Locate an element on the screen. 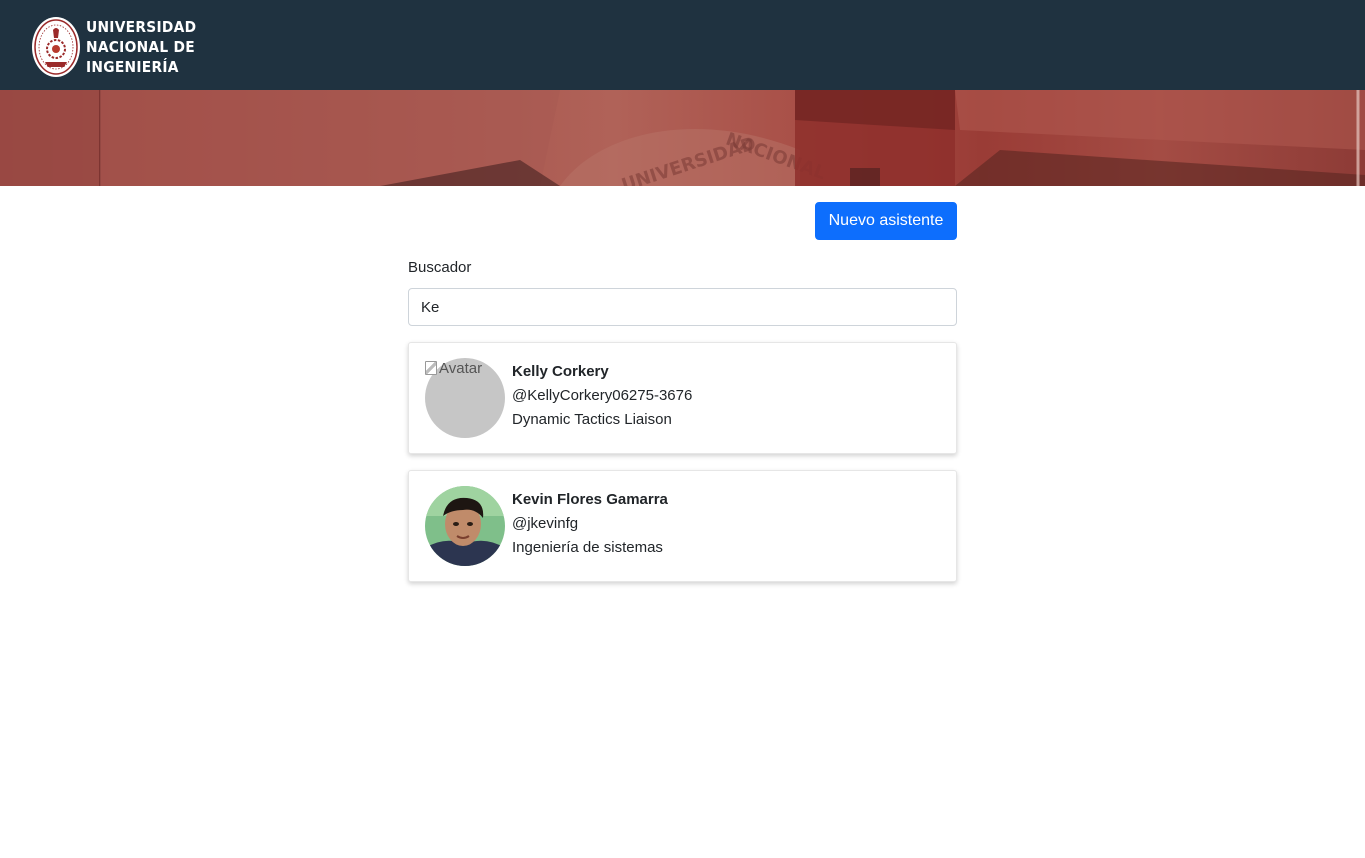  avatar-photo is located at coordinates (465, 526).